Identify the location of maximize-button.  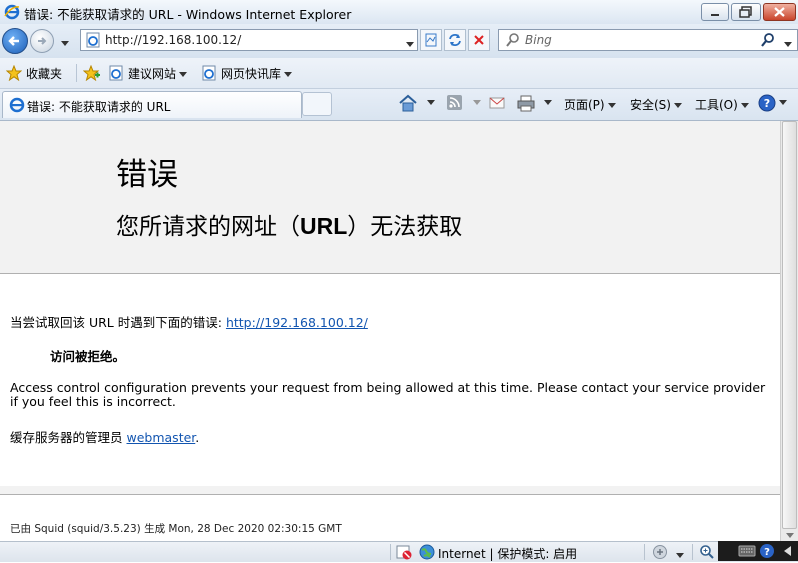
(746, 12).